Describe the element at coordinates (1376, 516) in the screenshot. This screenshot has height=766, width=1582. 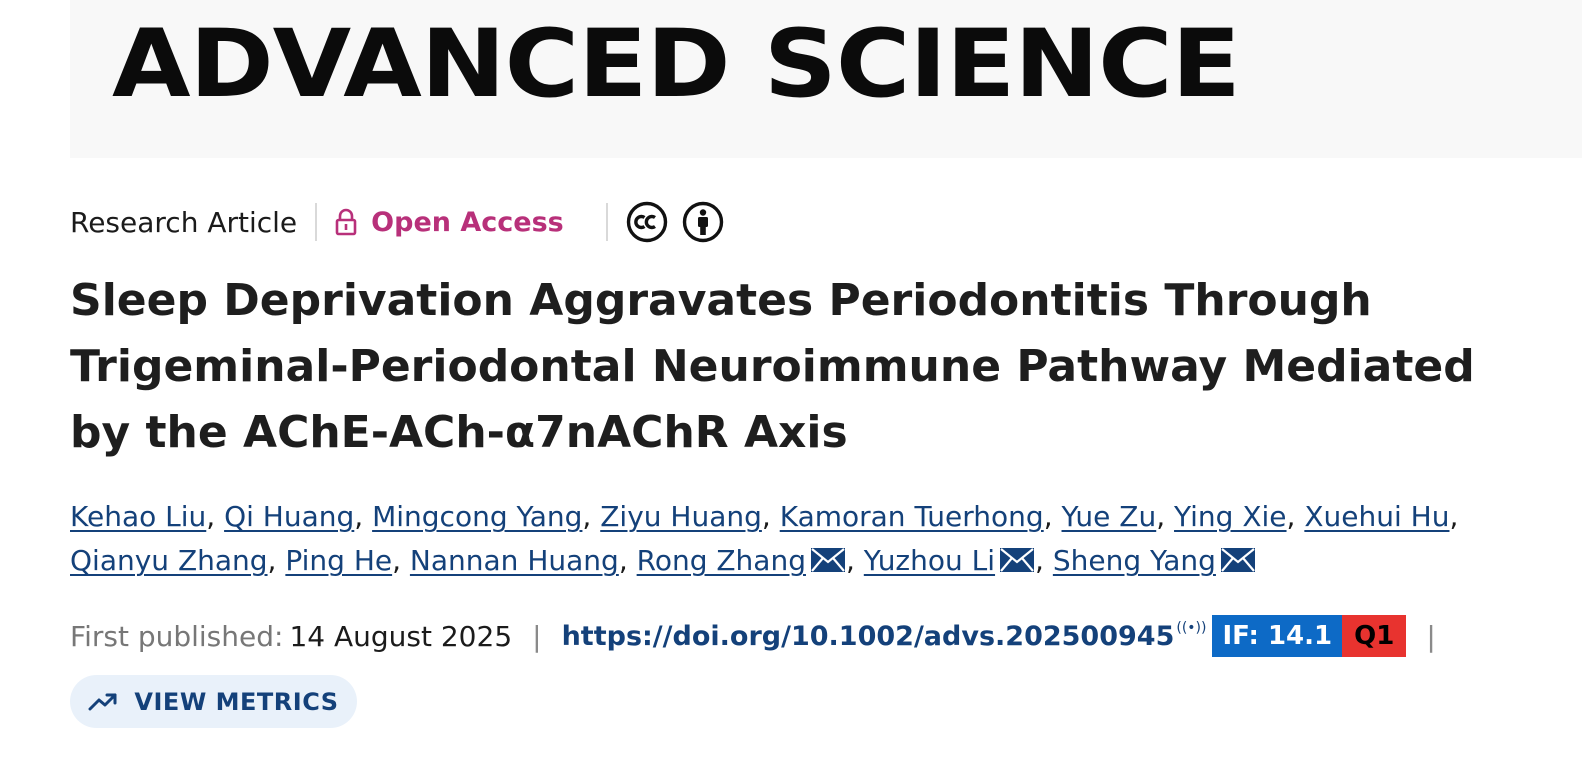
I see `author-link: Xuehui Hu` at that location.